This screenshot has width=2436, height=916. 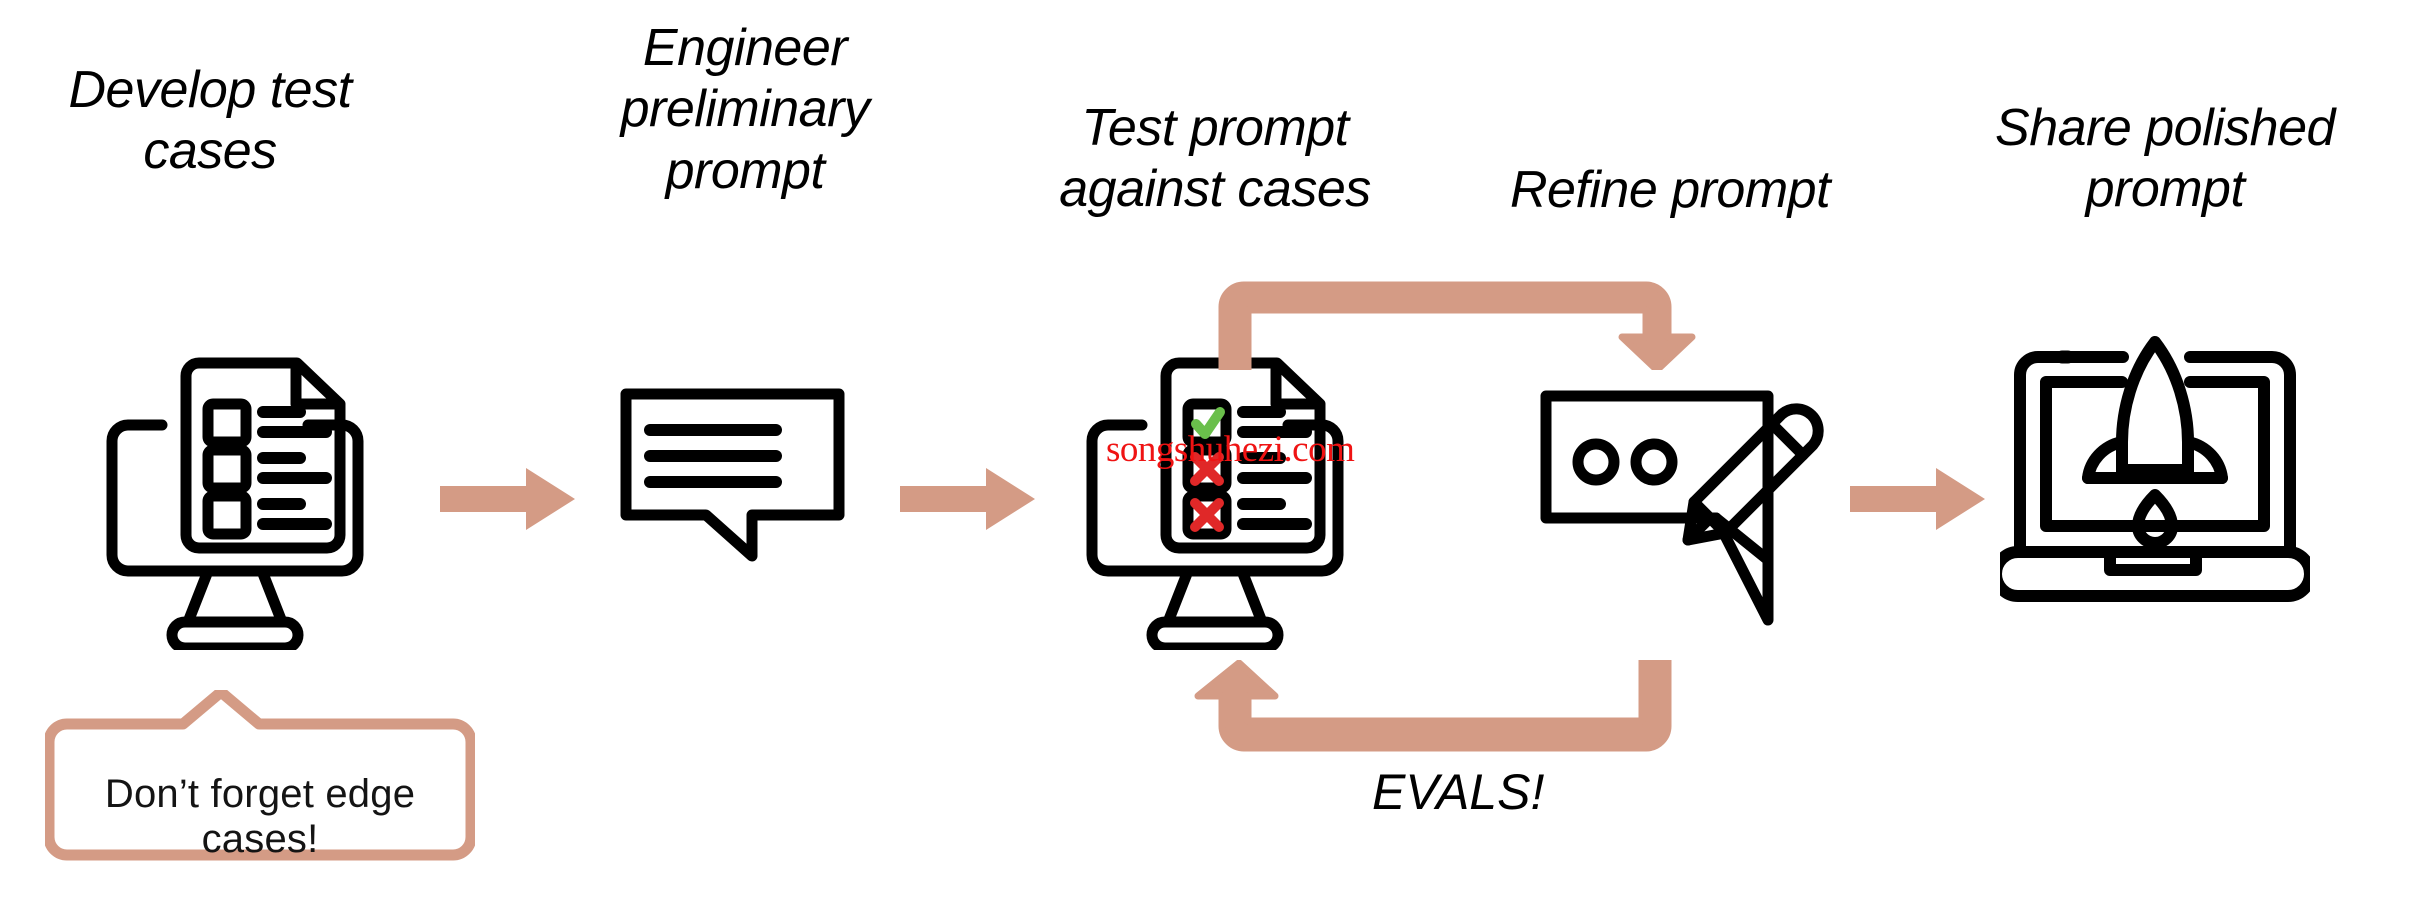 What do you see at coordinates (1458, 792) in the screenshot?
I see `loop-label-evals: EVALS!` at bounding box center [1458, 792].